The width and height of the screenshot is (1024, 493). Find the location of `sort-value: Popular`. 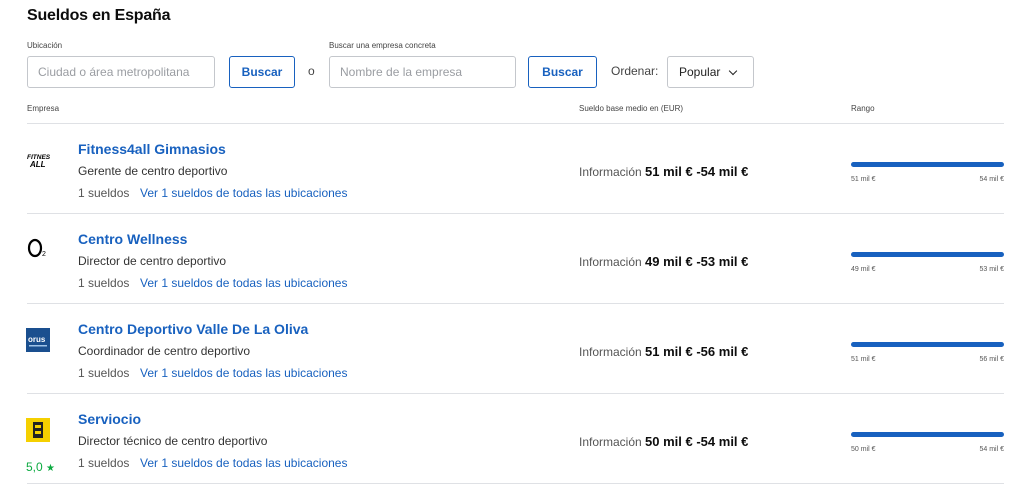

sort-value: Popular is located at coordinates (700, 72).